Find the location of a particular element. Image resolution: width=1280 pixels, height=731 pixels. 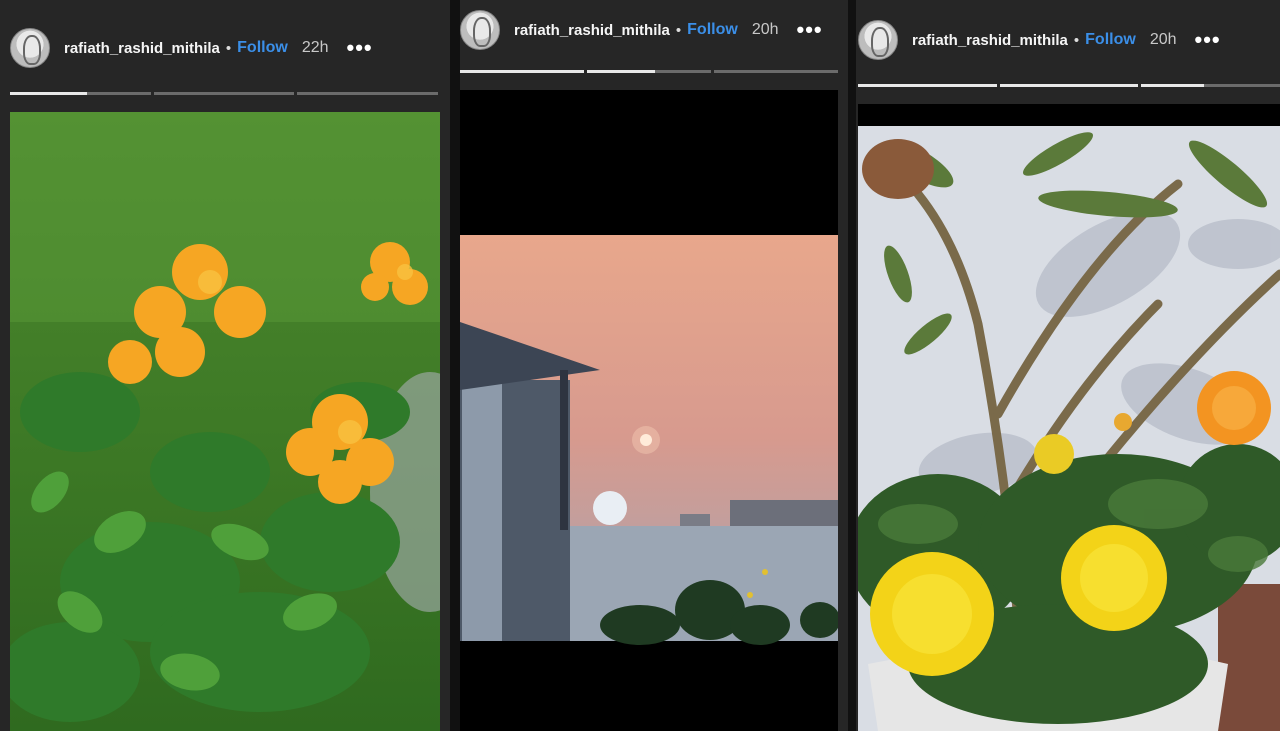

timestamp: 22h is located at coordinates (315, 47).